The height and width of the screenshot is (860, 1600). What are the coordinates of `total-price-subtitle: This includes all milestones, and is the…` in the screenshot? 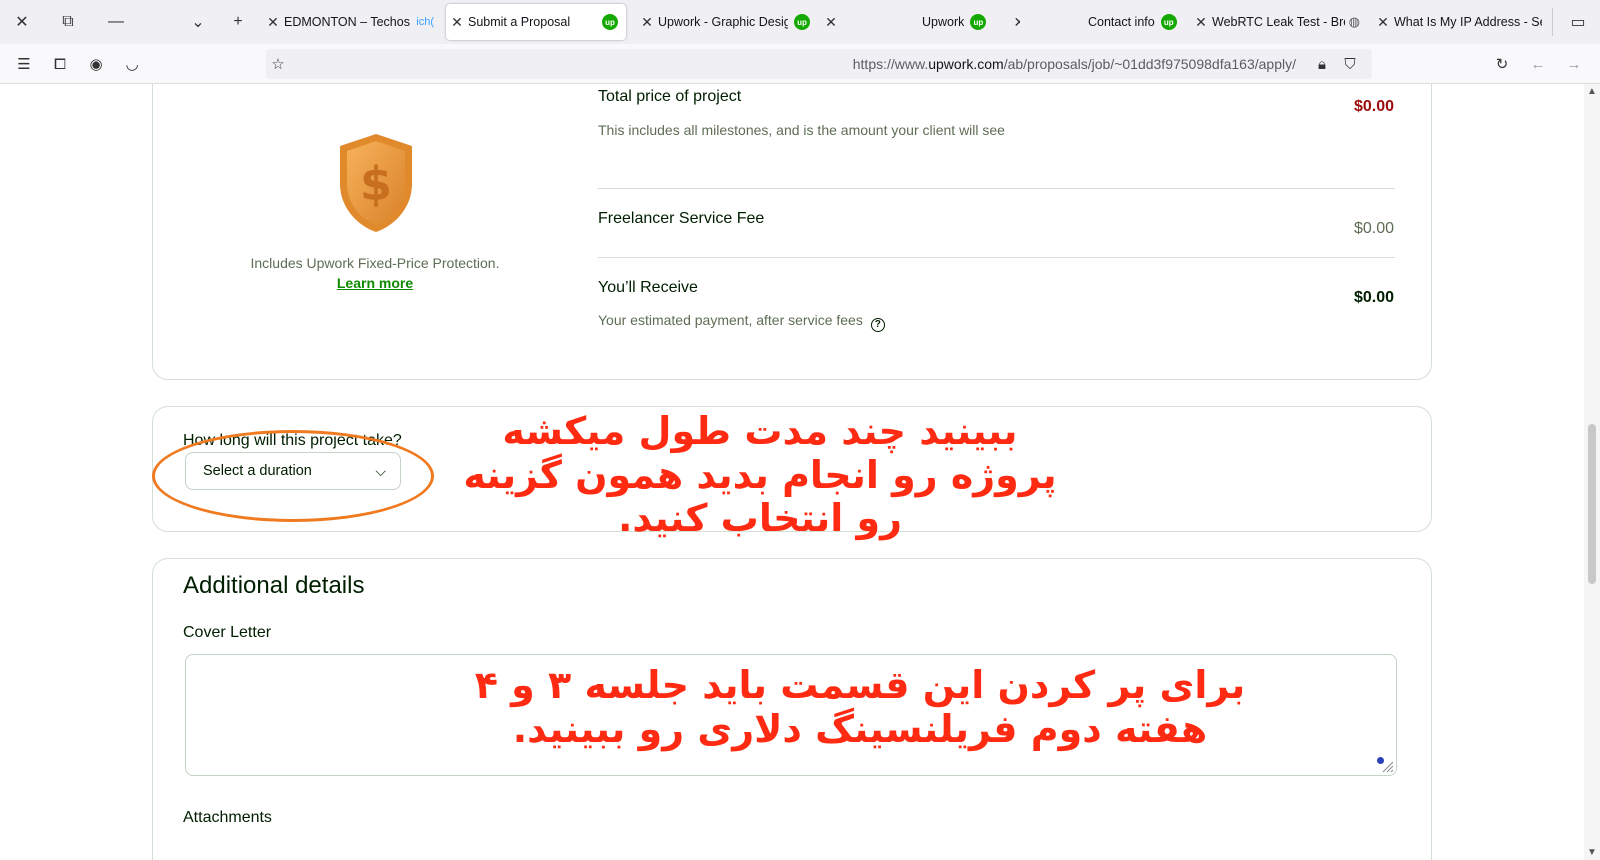 It's located at (801, 130).